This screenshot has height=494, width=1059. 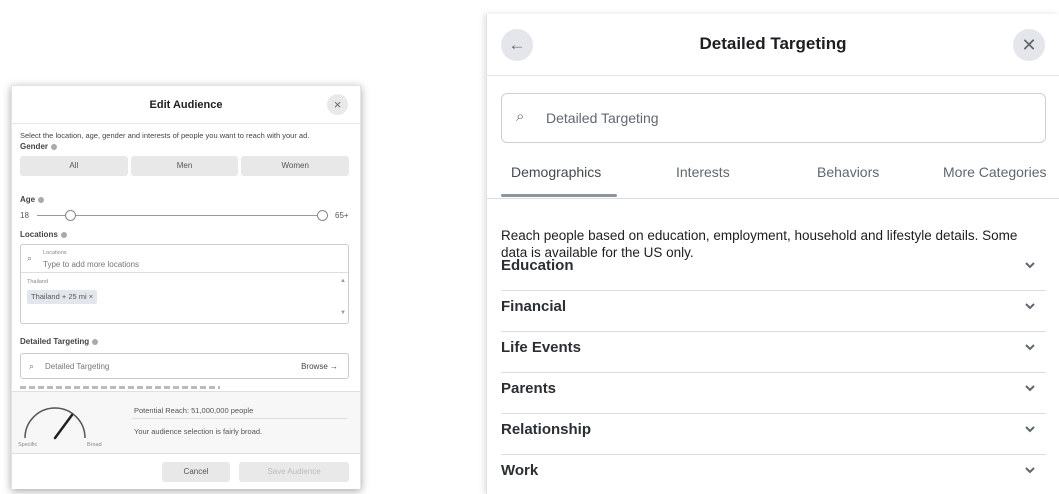 What do you see at coordinates (70, 215) in the screenshot?
I see `age-min-handle` at bounding box center [70, 215].